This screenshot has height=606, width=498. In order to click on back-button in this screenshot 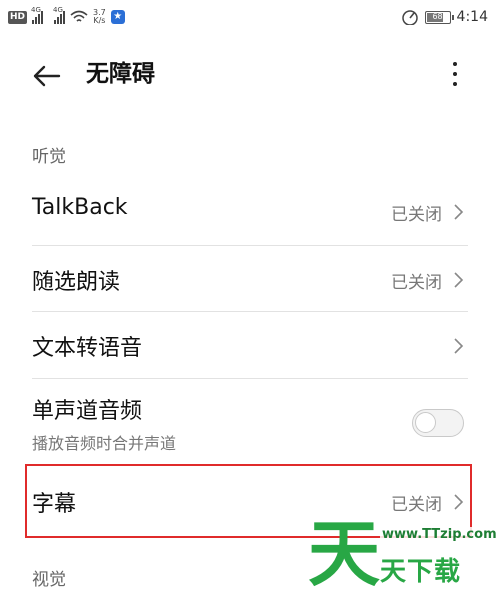, I will do `click(46, 76)`.